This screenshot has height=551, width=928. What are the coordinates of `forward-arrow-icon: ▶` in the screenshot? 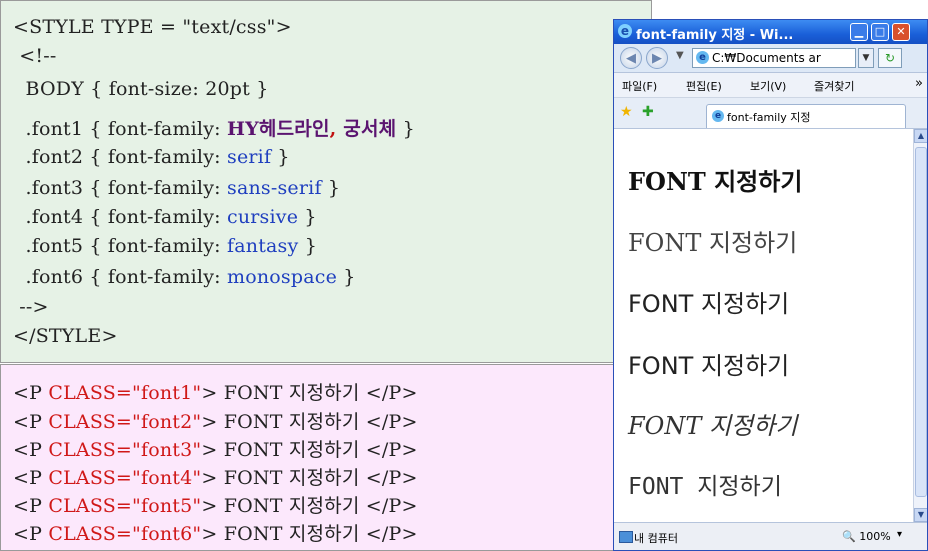 It's located at (657, 58).